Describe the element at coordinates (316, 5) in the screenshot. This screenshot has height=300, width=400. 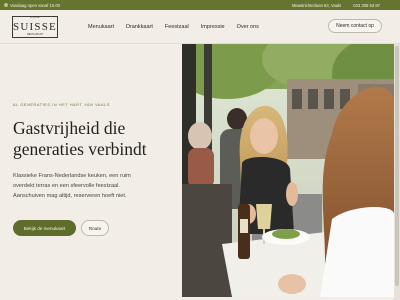
I see `address-link: Maastrichterlaan 63, Vaals` at that location.